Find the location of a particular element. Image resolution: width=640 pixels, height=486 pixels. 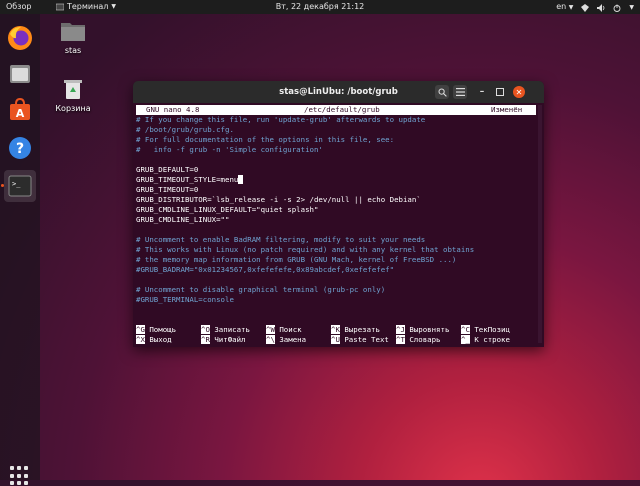

desktop-home-folder: stas is located at coordinates (73, 37).